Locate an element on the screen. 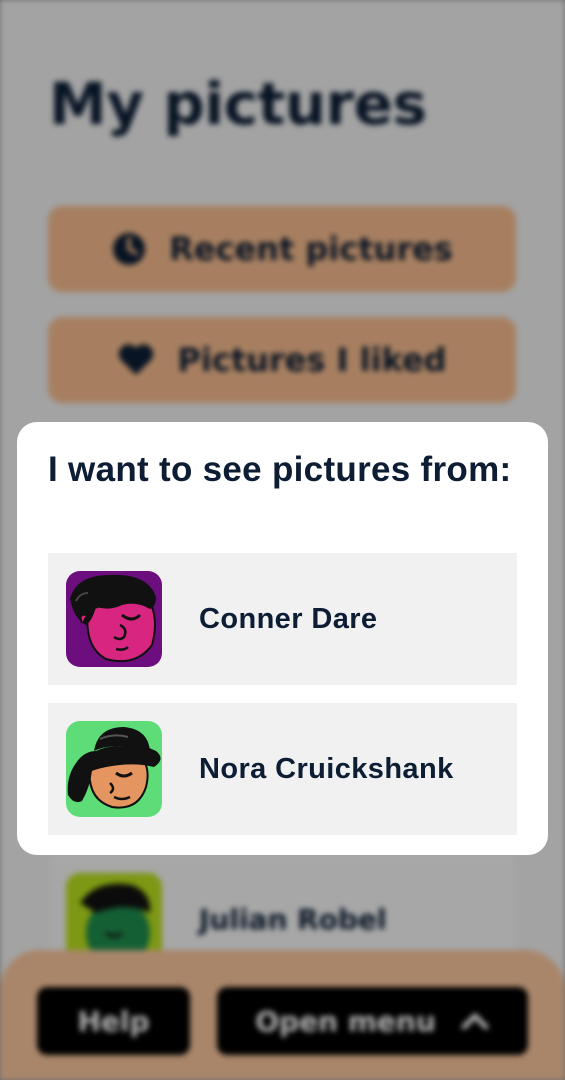  person-name: Conner Dare is located at coordinates (288, 619).